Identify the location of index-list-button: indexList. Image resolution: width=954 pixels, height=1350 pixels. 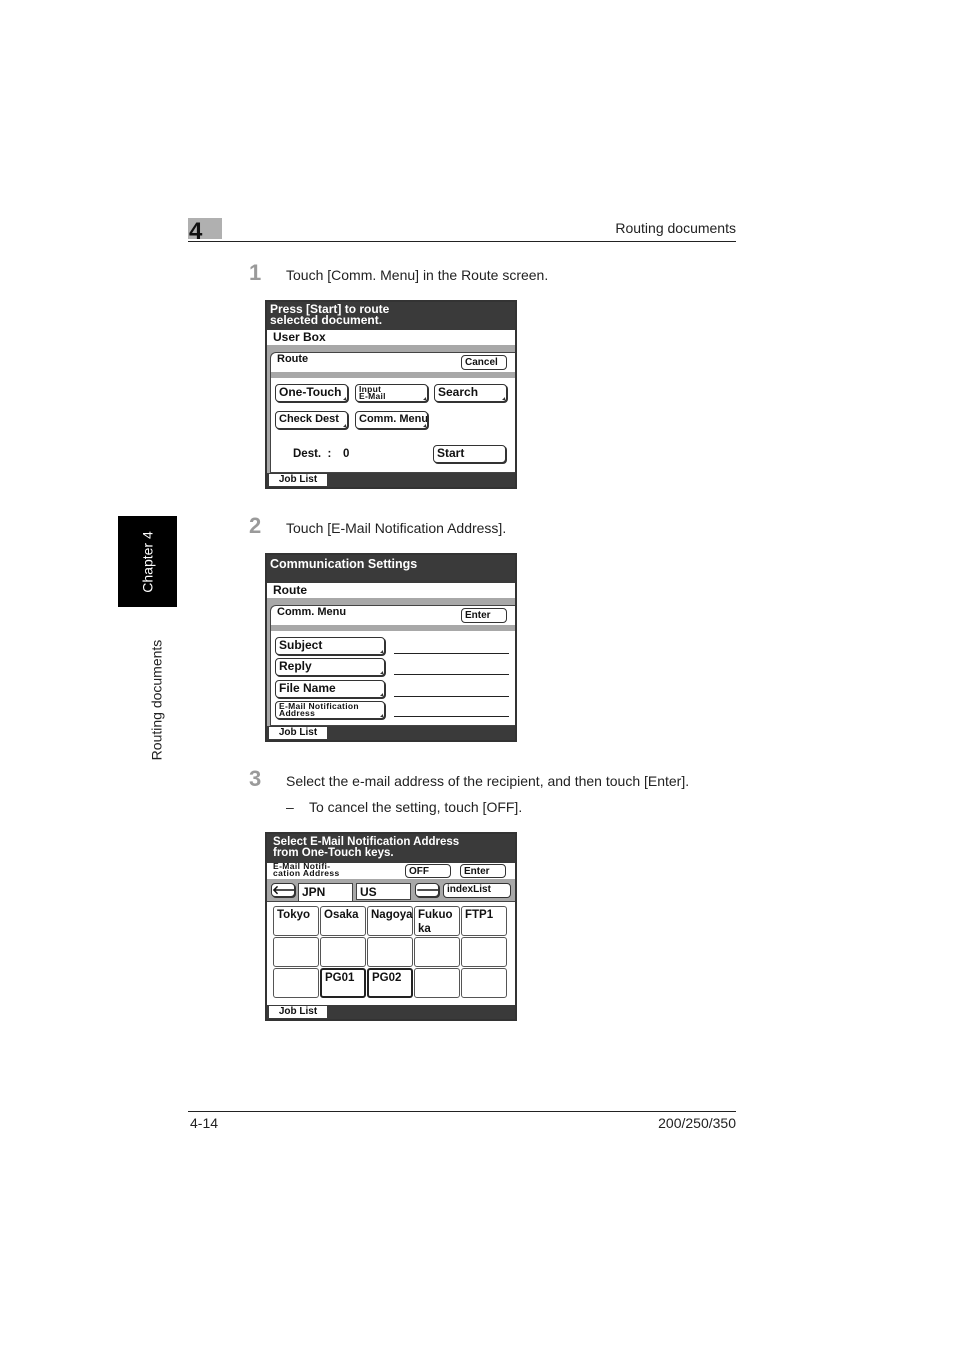
(477, 890).